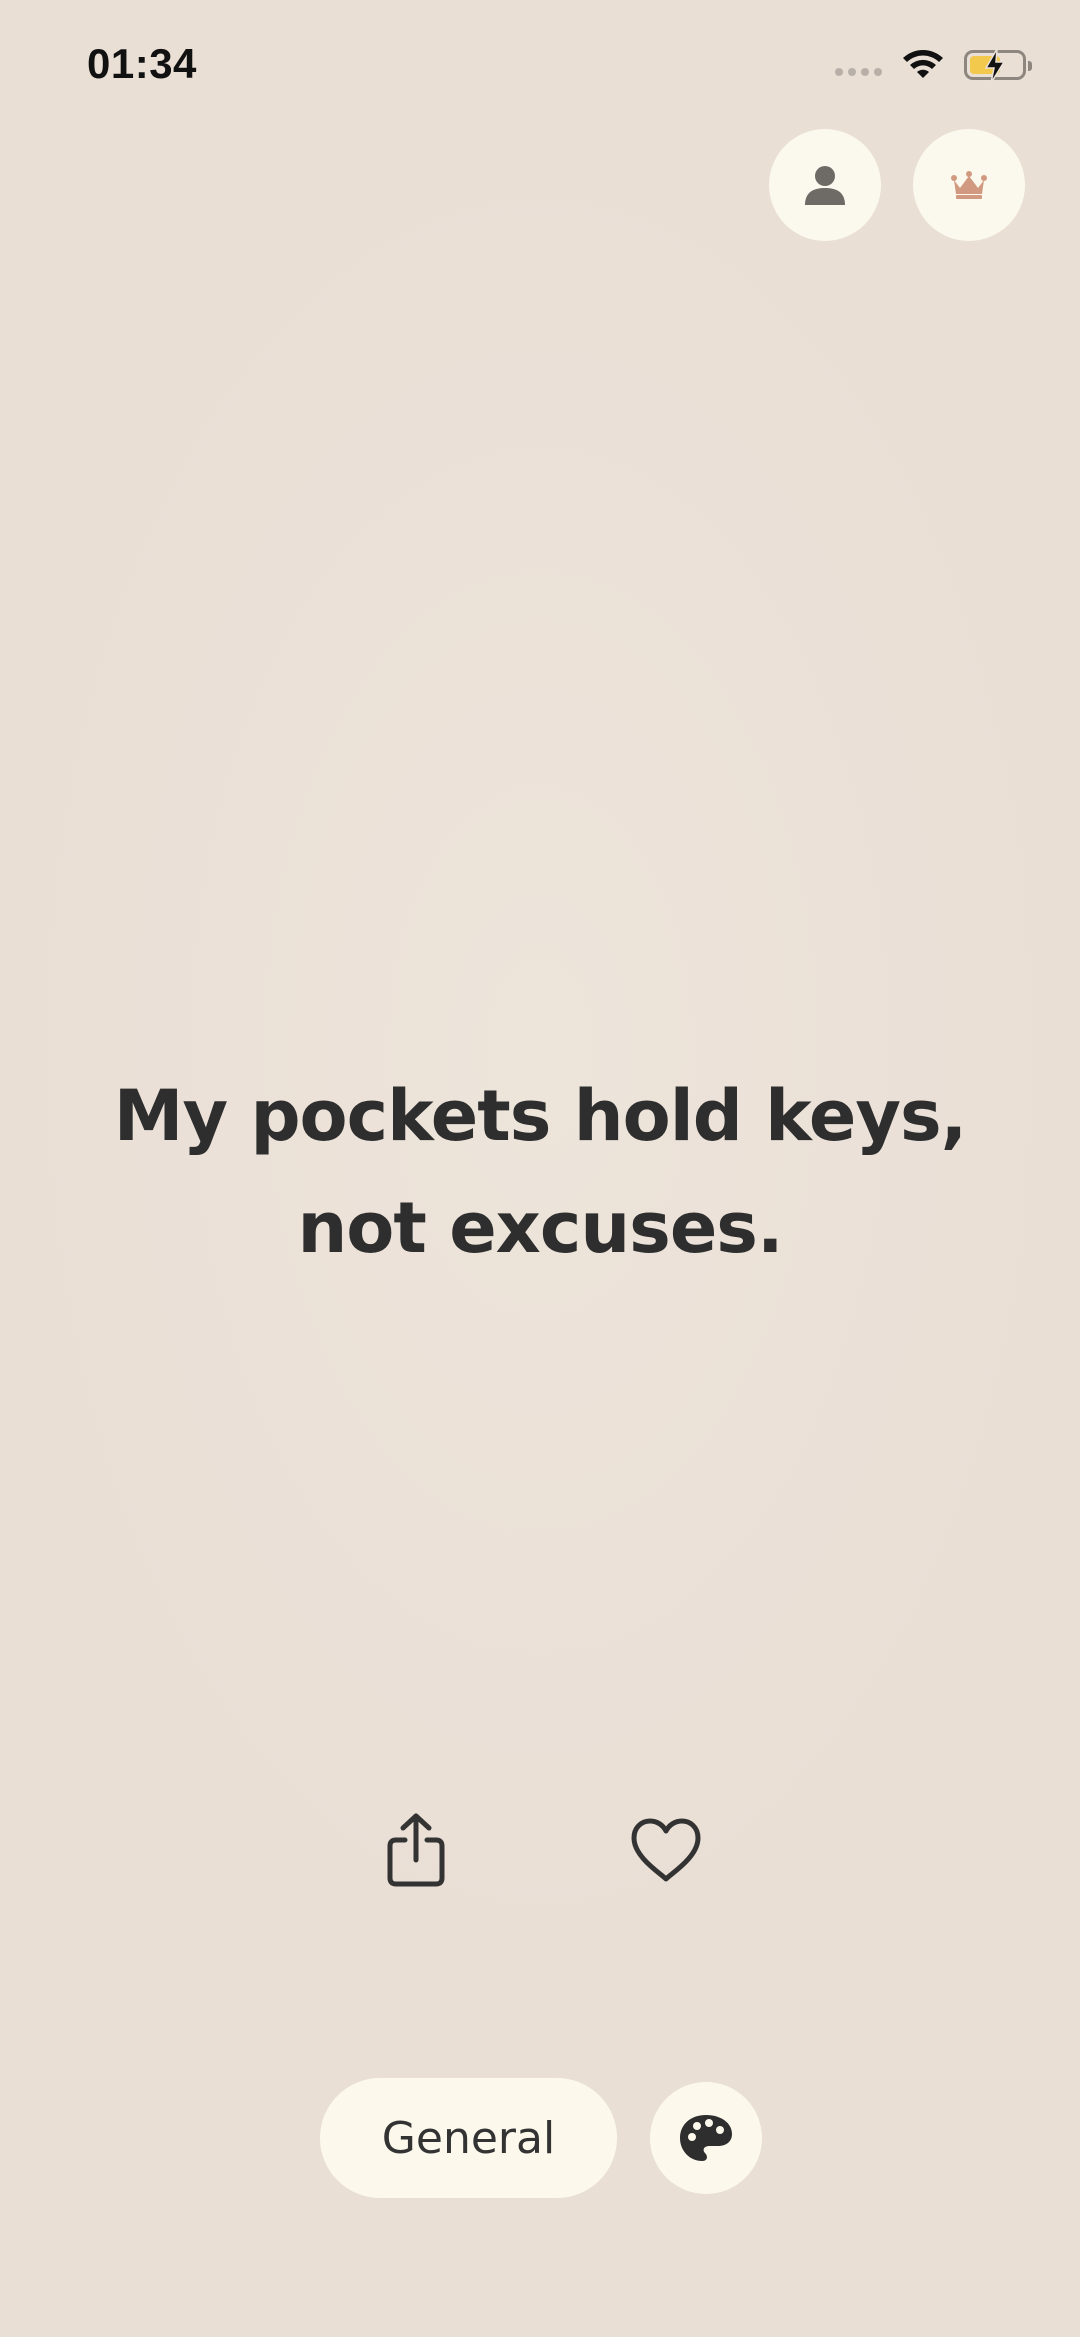 The height and width of the screenshot is (2337, 1080). Describe the element at coordinates (142, 63) in the screenshot. I see `status-time: 01:34` at that location.